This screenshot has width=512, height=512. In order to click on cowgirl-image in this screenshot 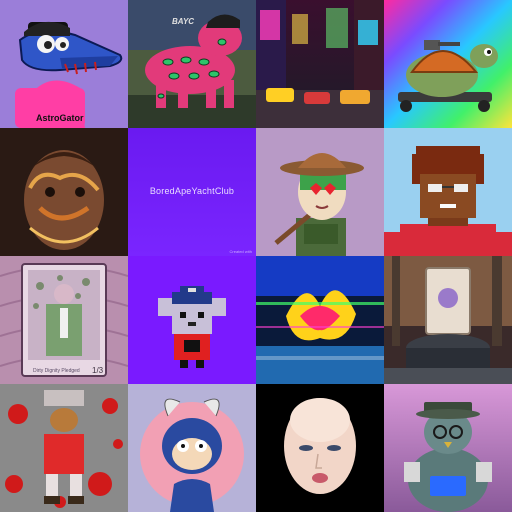, I will do `click(320, 192)`.